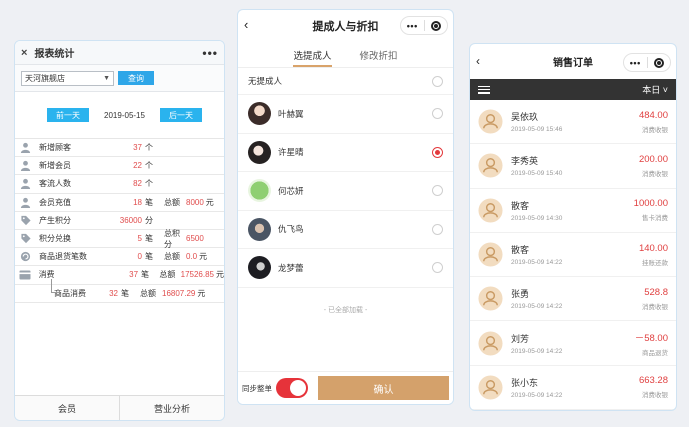  Describe the element at coordinates (137, 166) in the screenshot. I see `stat-value: 22` at that location.